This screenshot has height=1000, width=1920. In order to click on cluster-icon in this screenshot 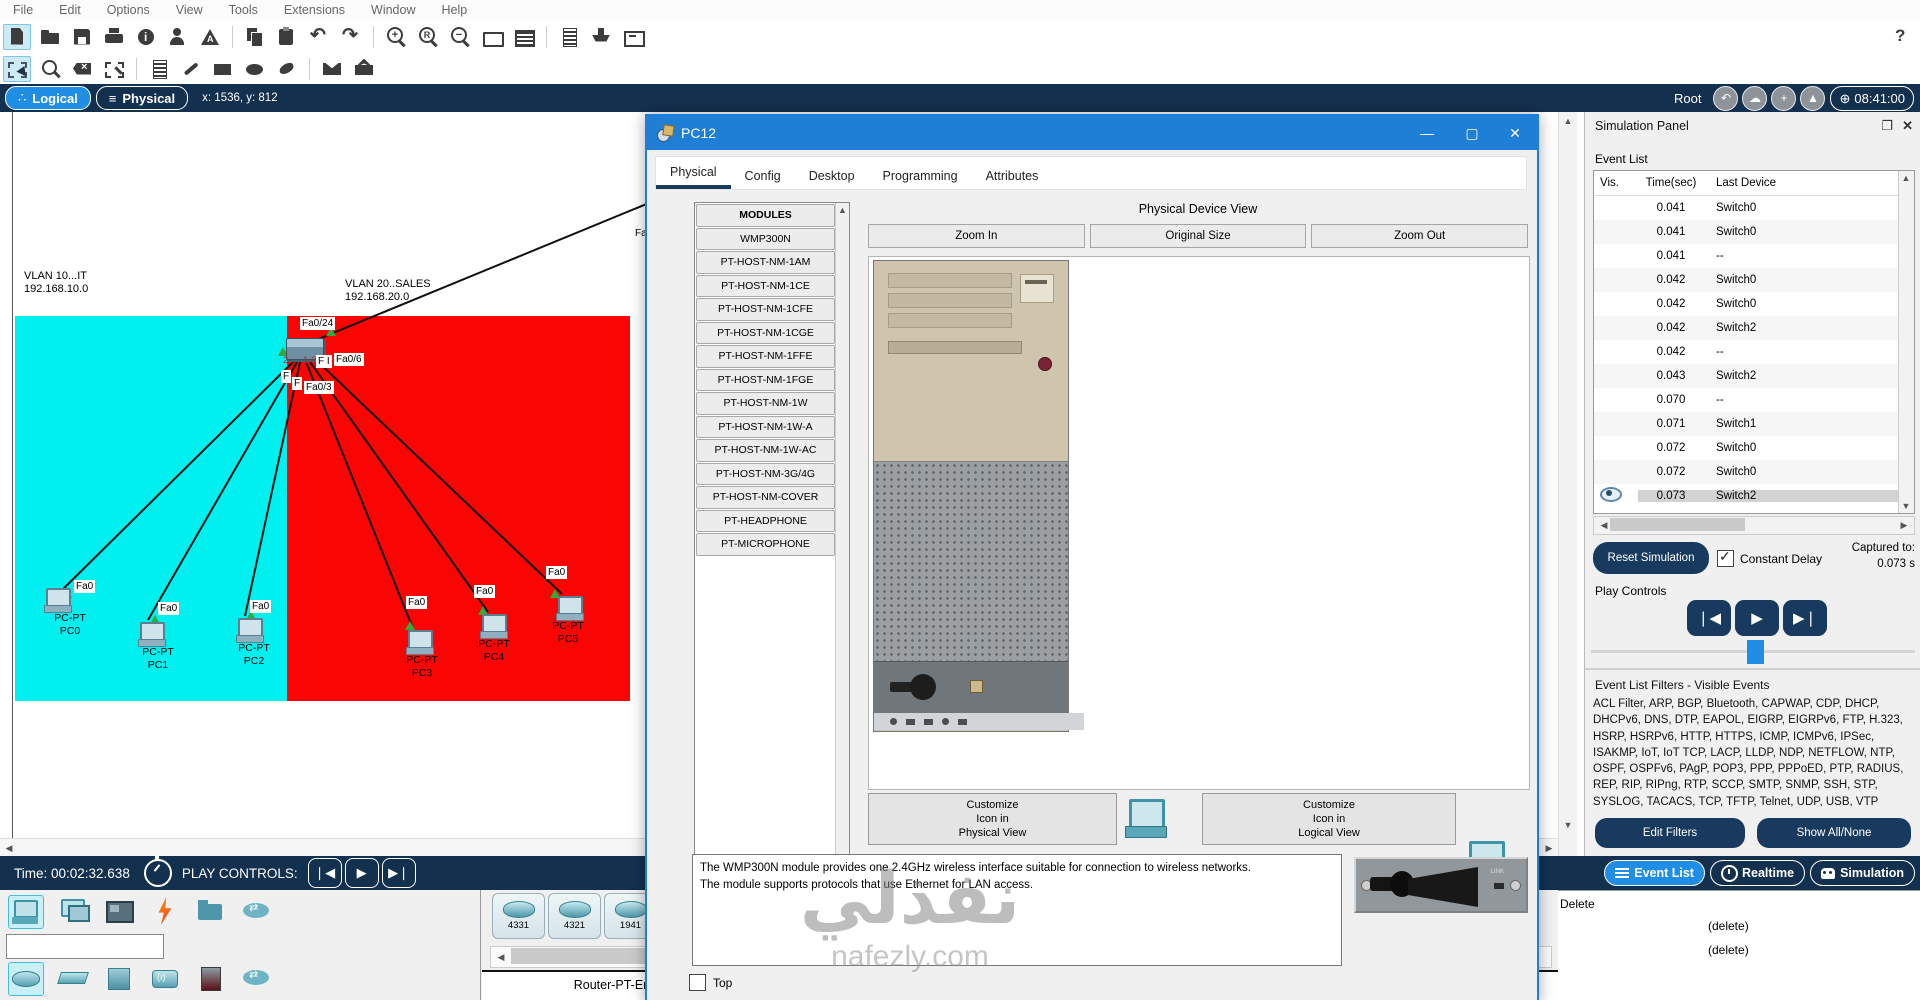, I will do `click(601, 37)`.